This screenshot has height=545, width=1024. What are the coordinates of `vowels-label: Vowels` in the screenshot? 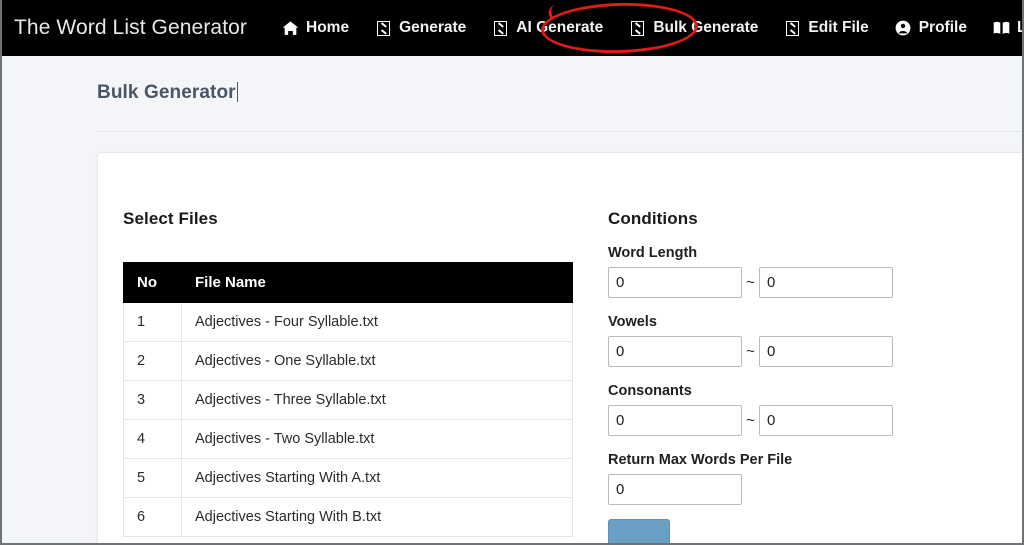 It's located at (632, 322).